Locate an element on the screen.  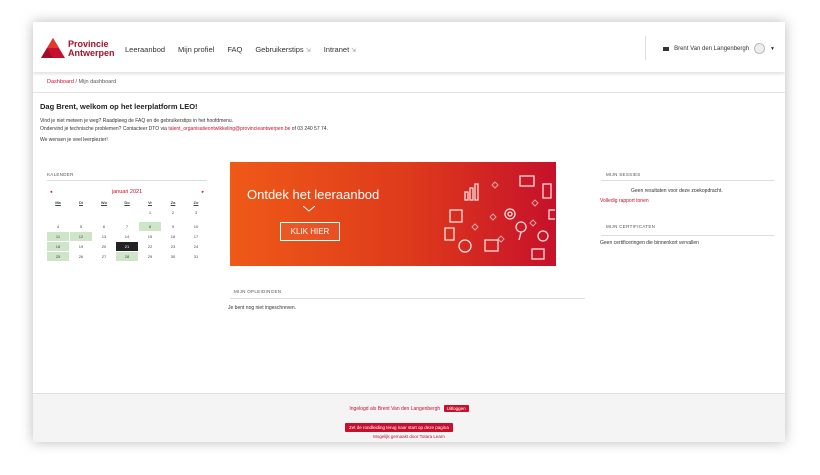
calendar-day: 16 is located at coordinates (173, 236).